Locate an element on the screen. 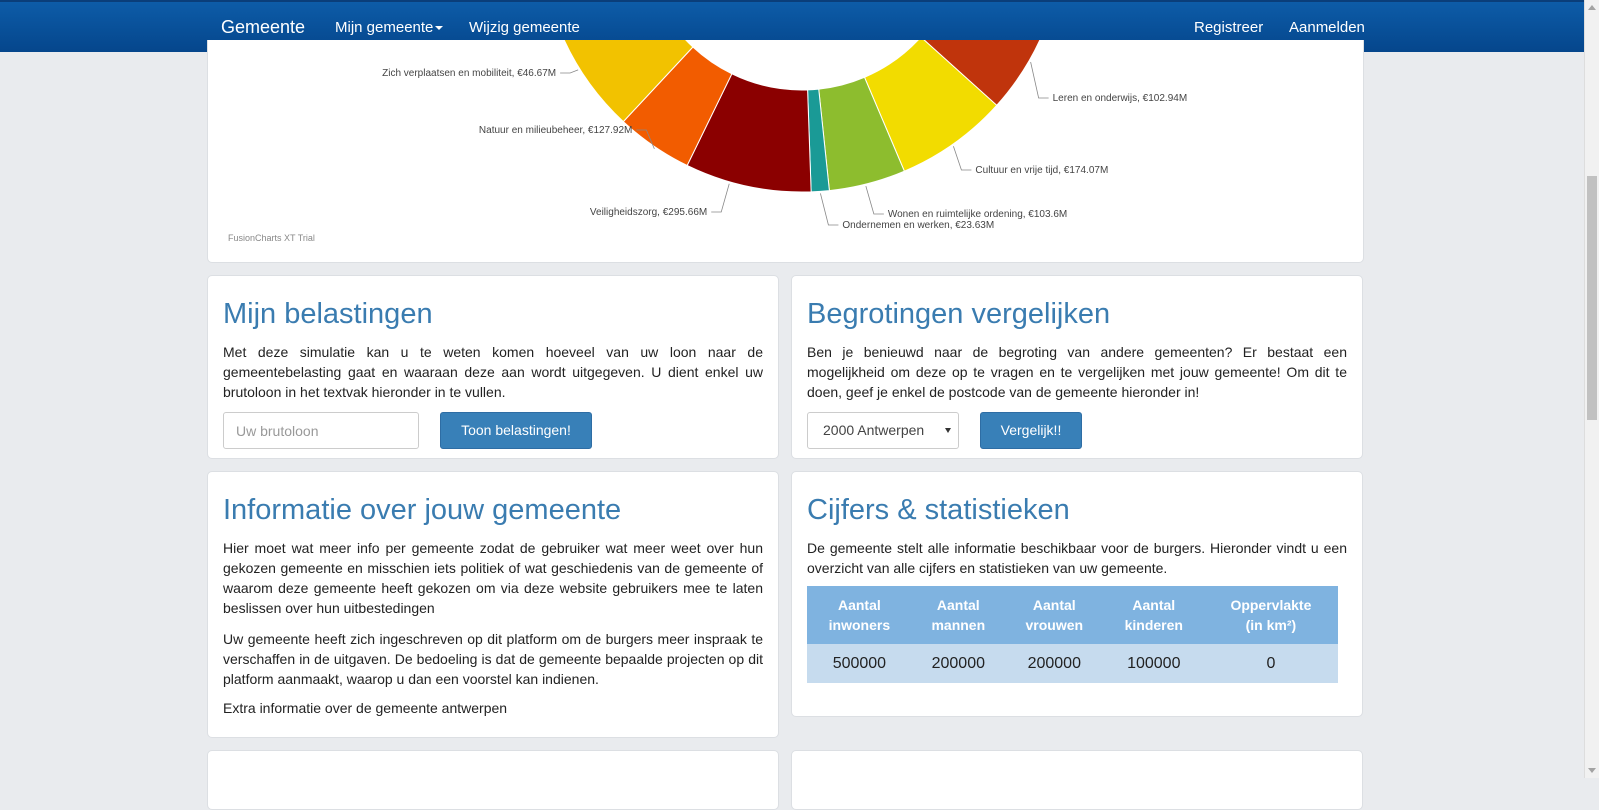 The width and height of the screenshot is (1599, 810). nav-my-municipality-label: Mijn gemeente is located at coordinates (384, 27).